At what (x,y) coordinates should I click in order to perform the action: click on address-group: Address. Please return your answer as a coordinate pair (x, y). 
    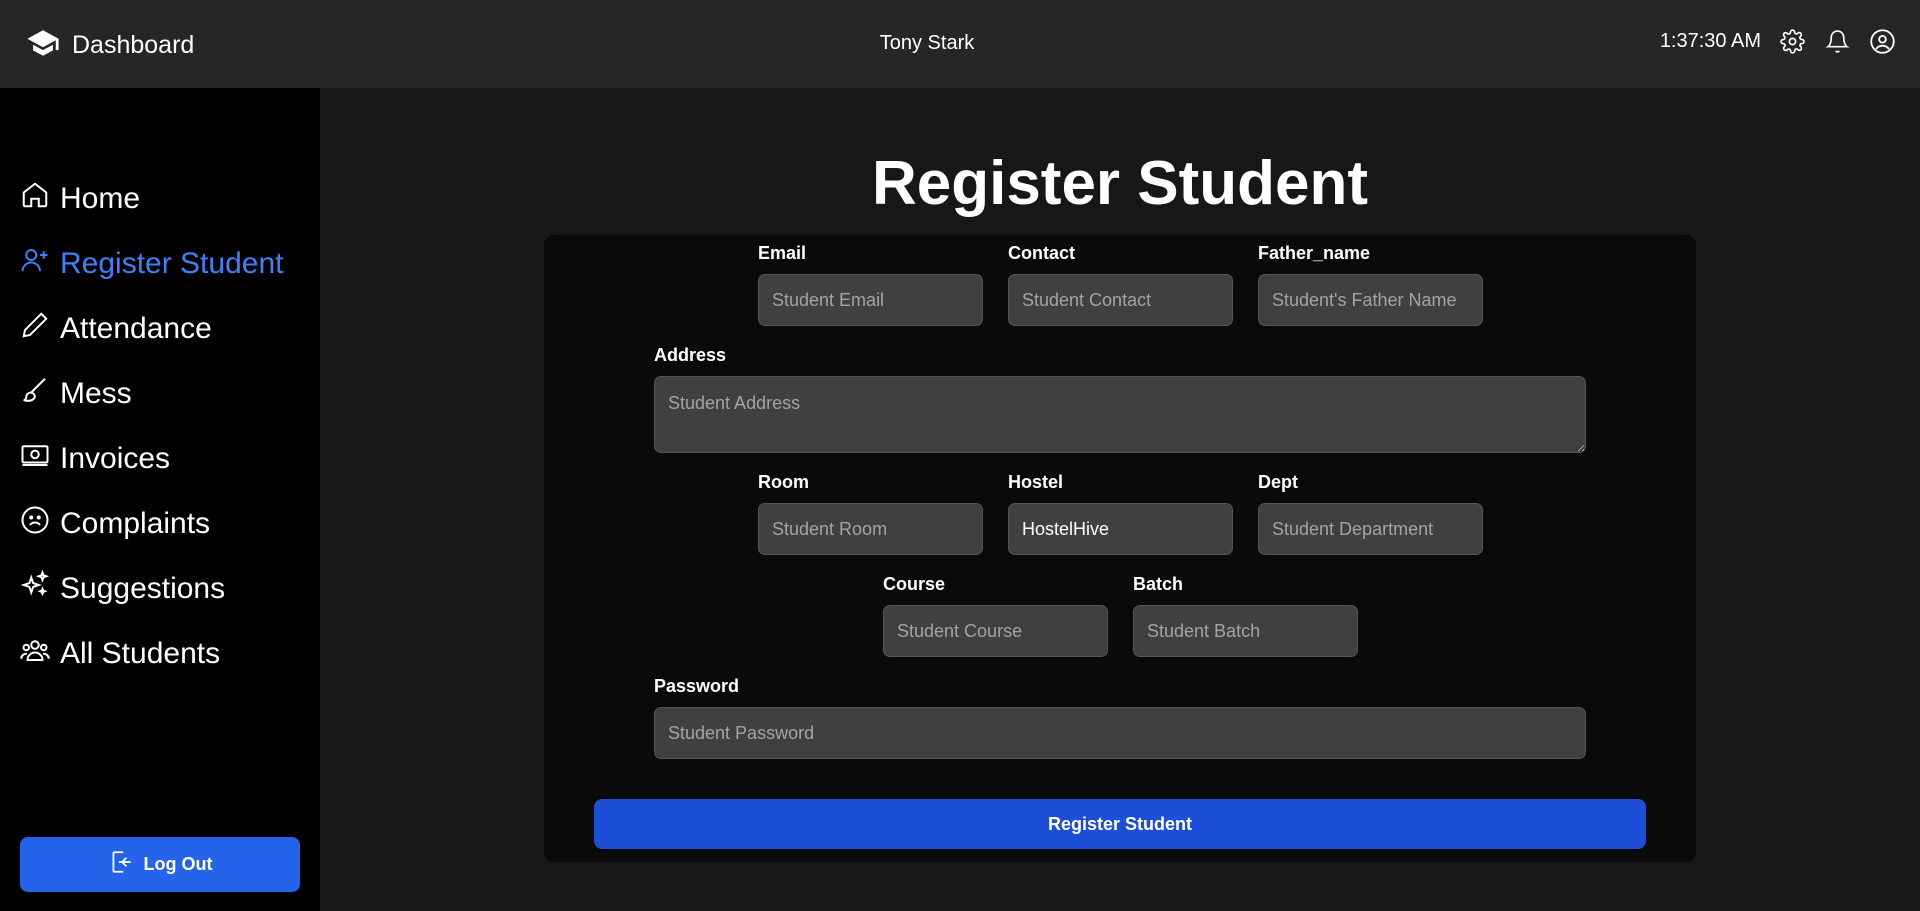
    Looking at the image, I should click on (1120, 401).